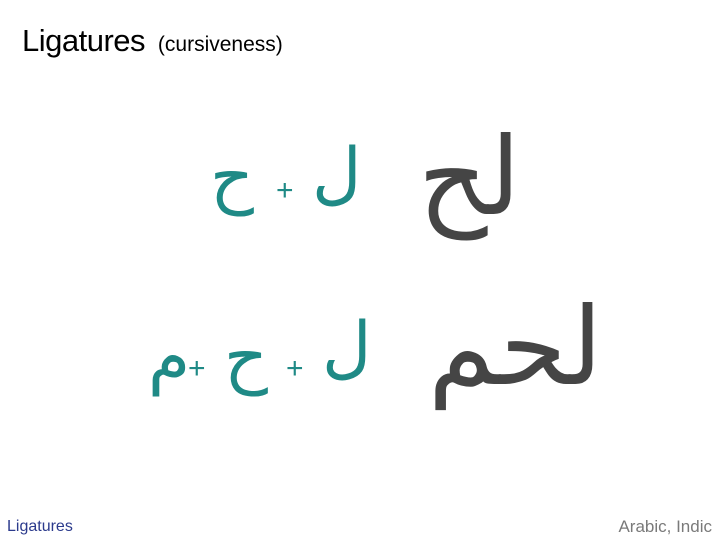 This screenshot has width=720, height=540. I want to click on title-subtitle: (cursiveness), so click(220, 44).